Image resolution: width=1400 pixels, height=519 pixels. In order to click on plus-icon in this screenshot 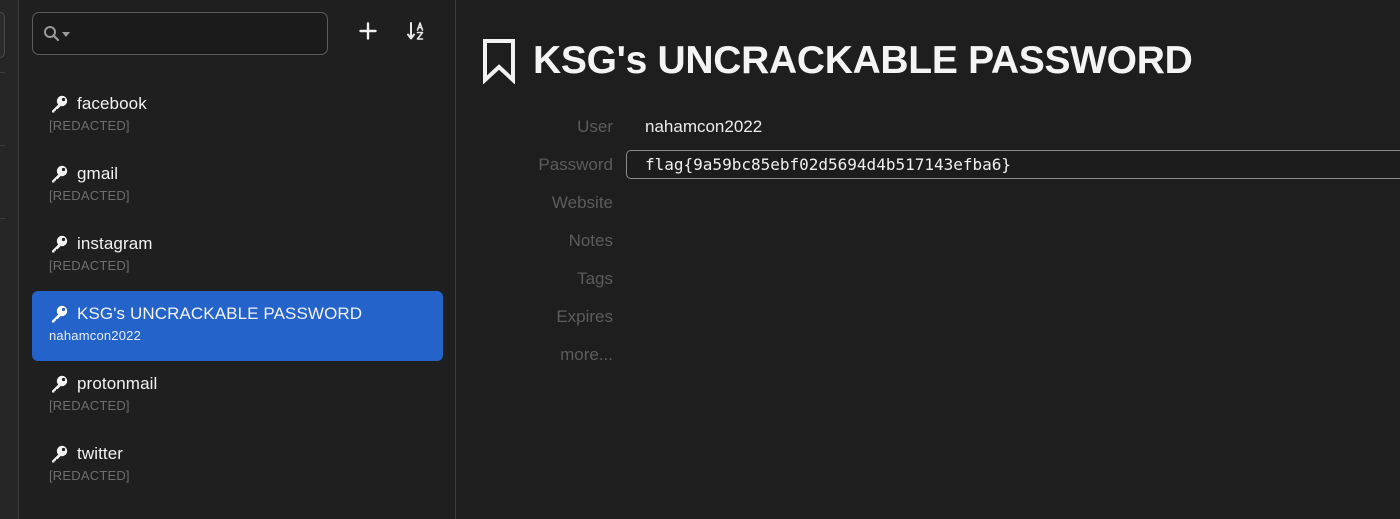, I will do `click(368, 33)`.